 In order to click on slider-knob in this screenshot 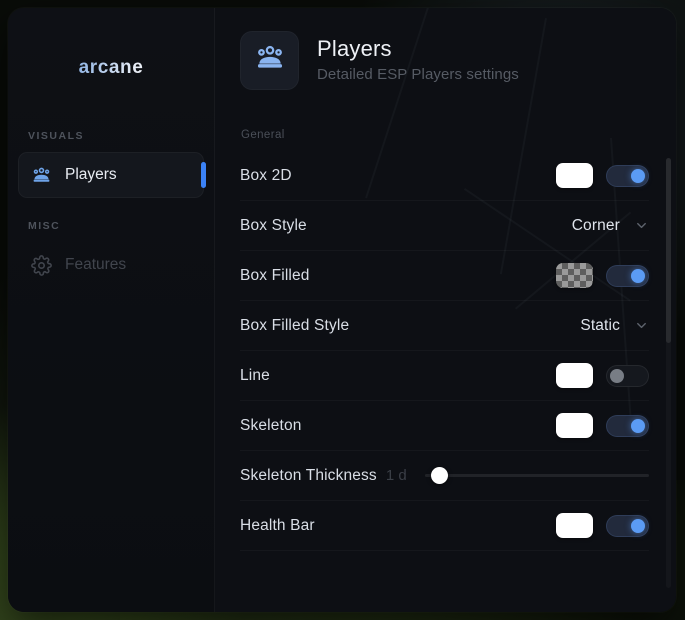, I will do `click(440, 475)`.